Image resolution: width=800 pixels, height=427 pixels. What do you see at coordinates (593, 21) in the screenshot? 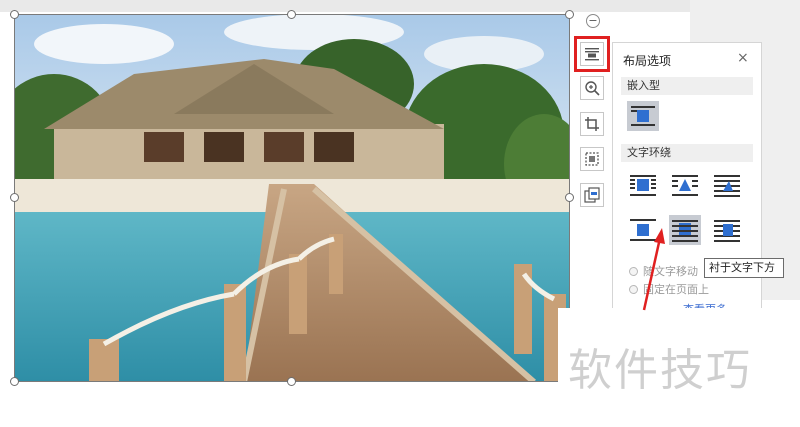
I see `collapse-toolbar-button: −` at bounding box center [593, 21].